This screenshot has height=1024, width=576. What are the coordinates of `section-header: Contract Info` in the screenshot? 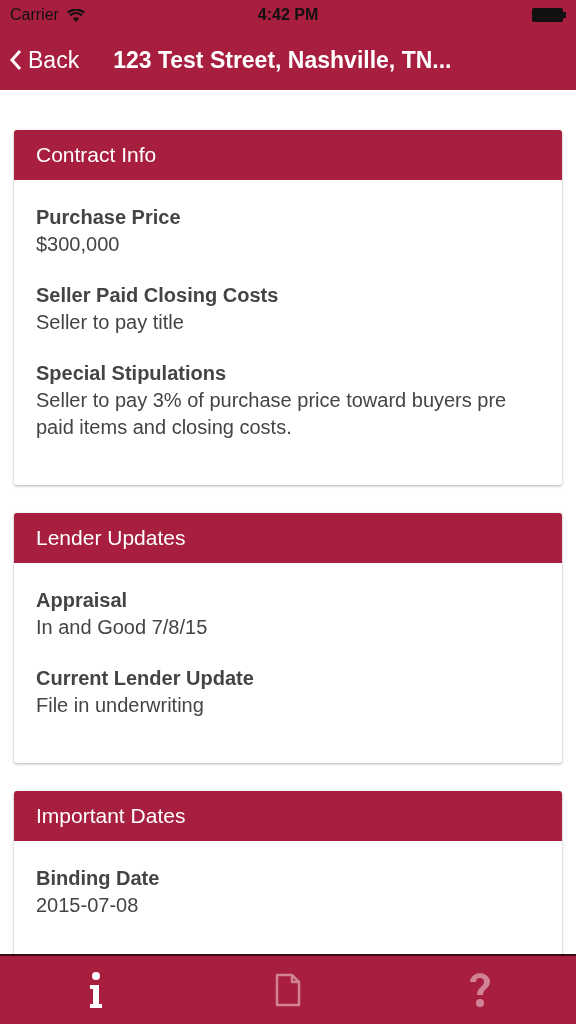 It's located at (288, 155).